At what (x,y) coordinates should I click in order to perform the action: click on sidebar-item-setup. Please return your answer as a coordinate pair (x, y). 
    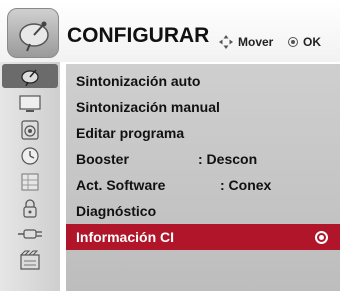
    Looking at the image, I should click on (30, 76).